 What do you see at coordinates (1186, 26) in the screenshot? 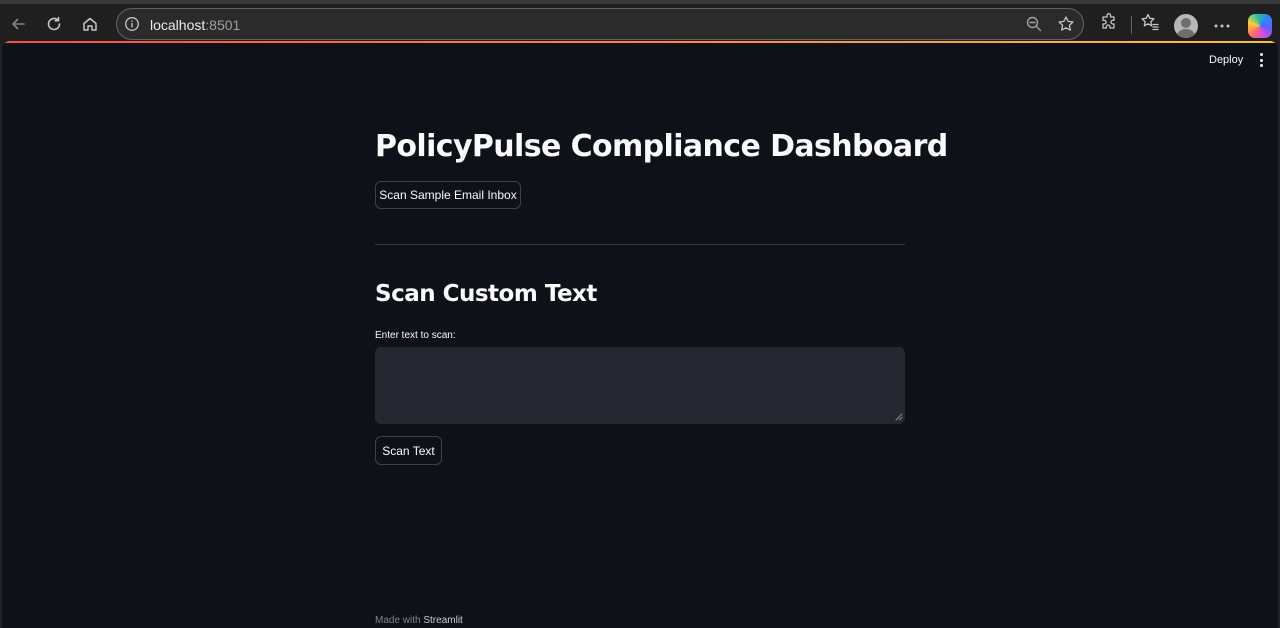
I see `profile-avatar` at bounding box center [1186, 26].